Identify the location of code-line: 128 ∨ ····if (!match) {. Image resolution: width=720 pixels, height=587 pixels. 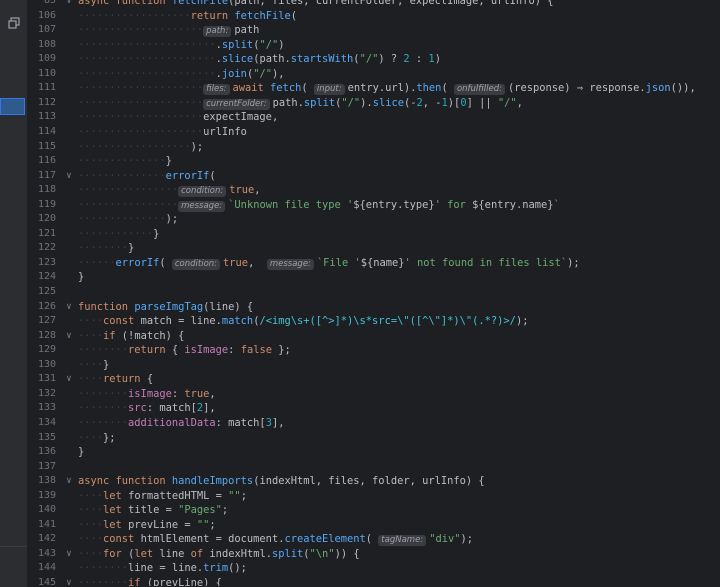
(374, 336).